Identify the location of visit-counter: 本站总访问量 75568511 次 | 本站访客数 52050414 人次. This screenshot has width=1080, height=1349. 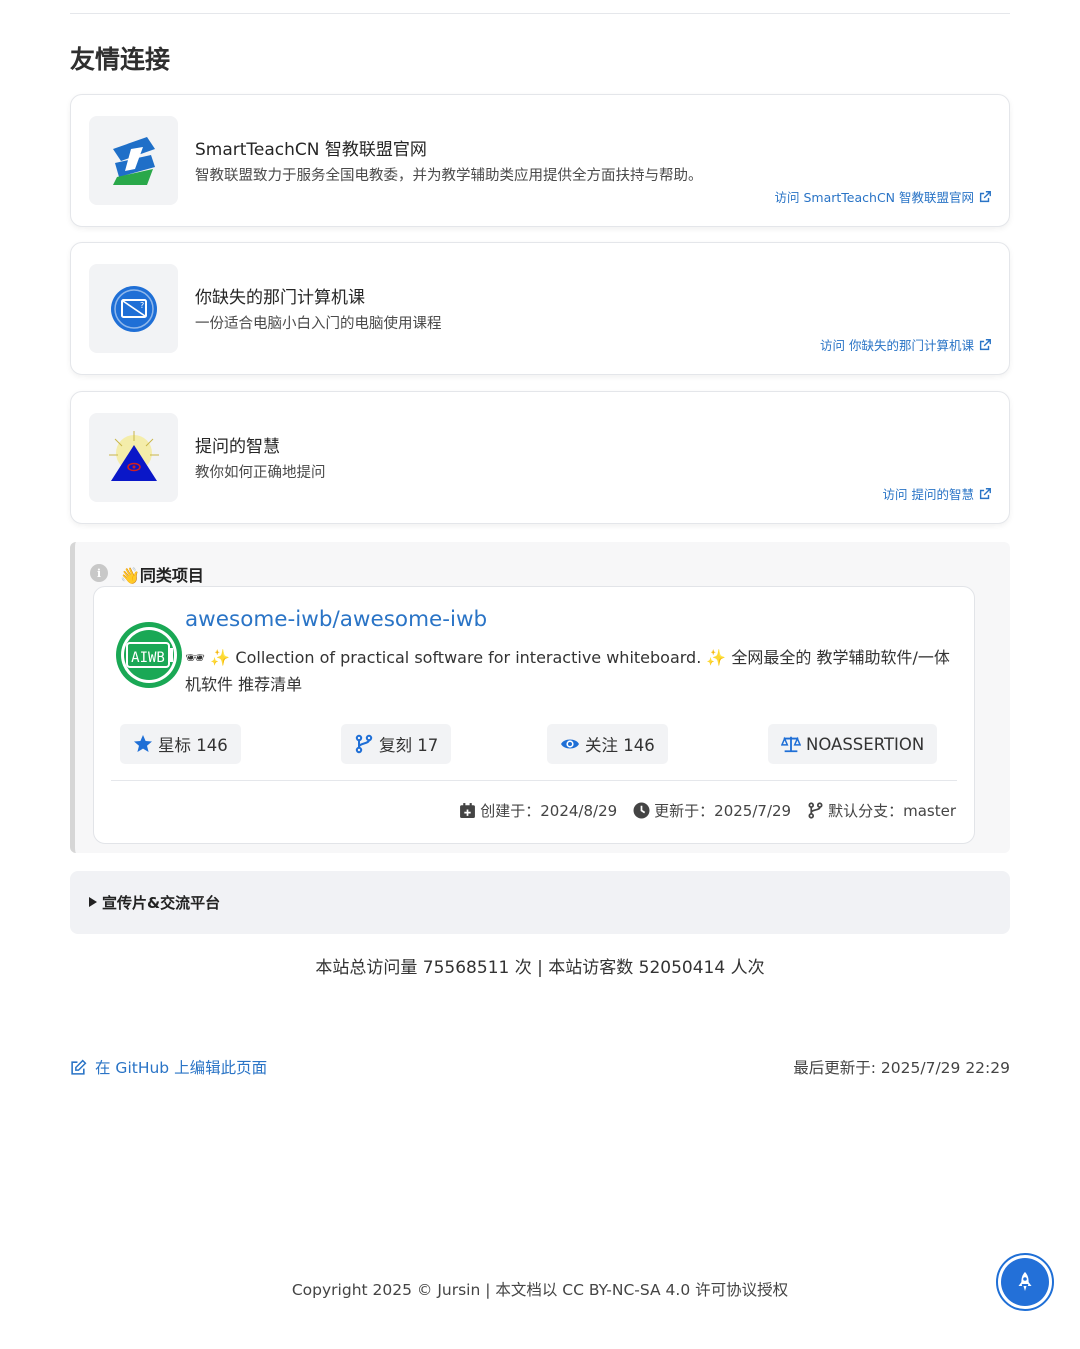
(540, 968).